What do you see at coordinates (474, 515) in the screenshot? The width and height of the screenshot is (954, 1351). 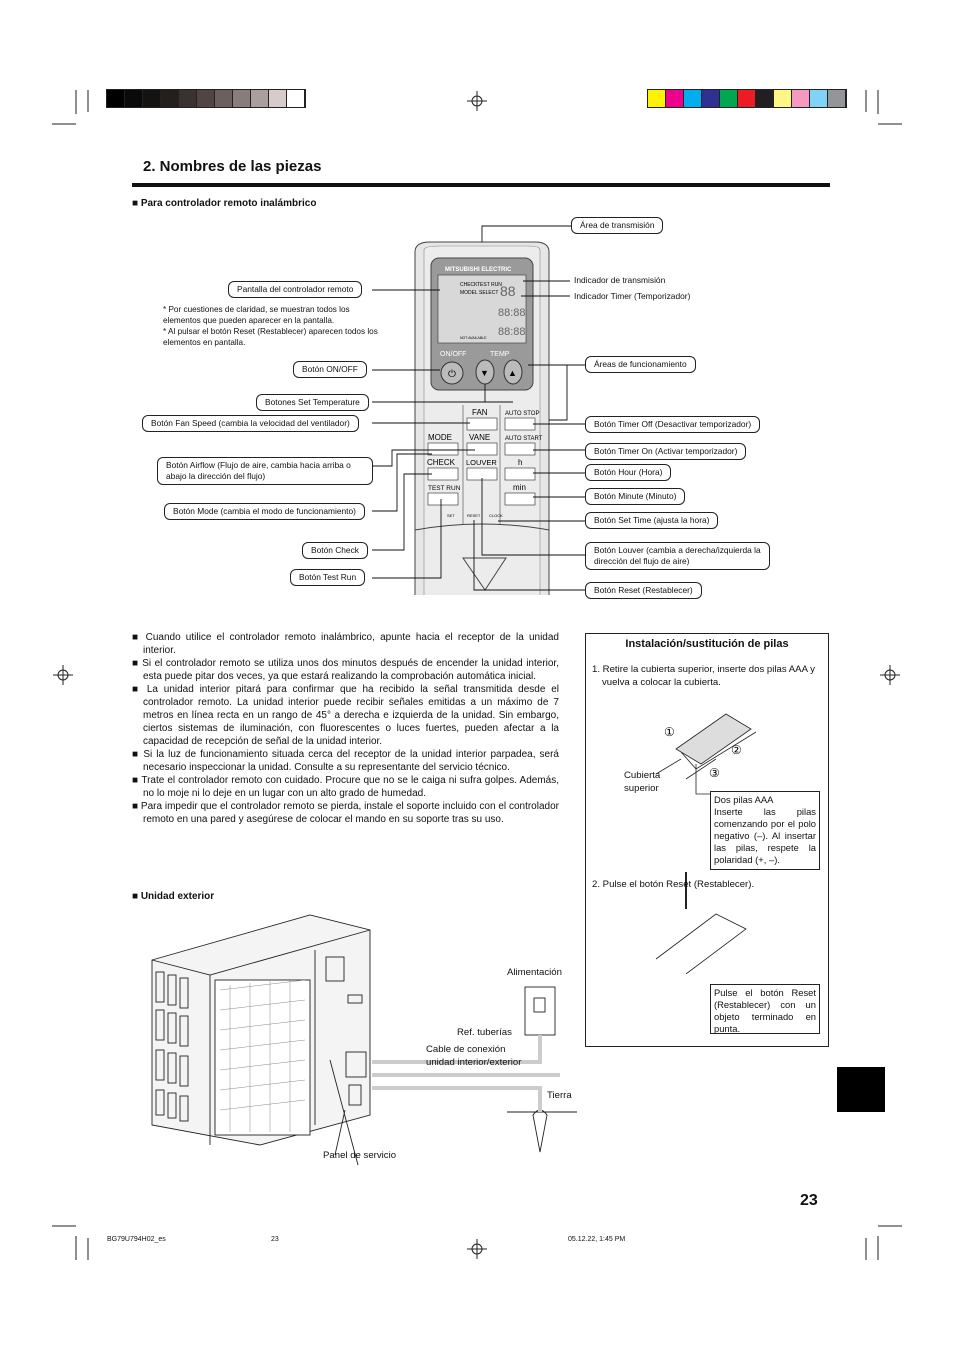 I see `reset-caption: RESET` at bounding box center [474, 515].